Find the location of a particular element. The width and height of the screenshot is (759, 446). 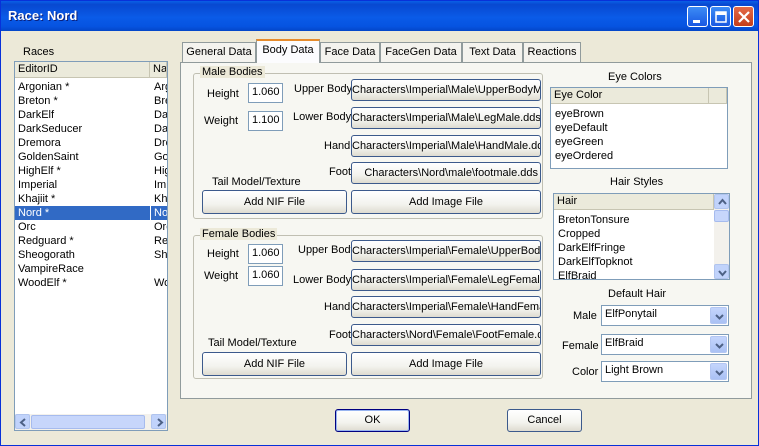

arrow-down-icon is located at coordinates (722, 273).